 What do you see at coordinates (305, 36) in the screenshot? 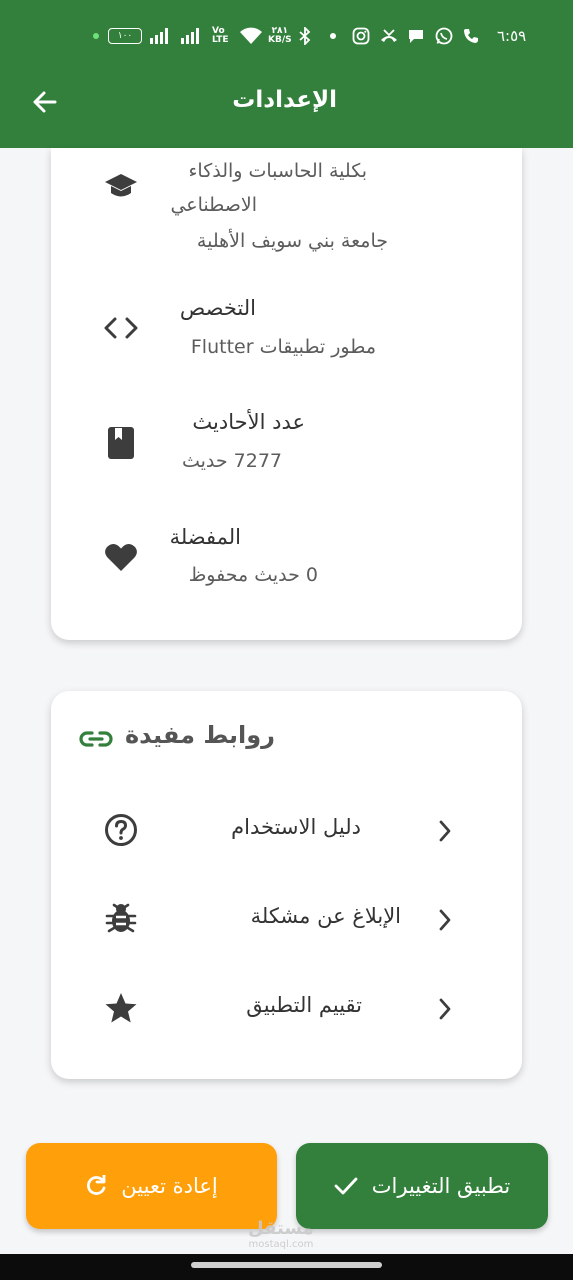
I see `bluetooth-icon` at bounding box center [305, 36].